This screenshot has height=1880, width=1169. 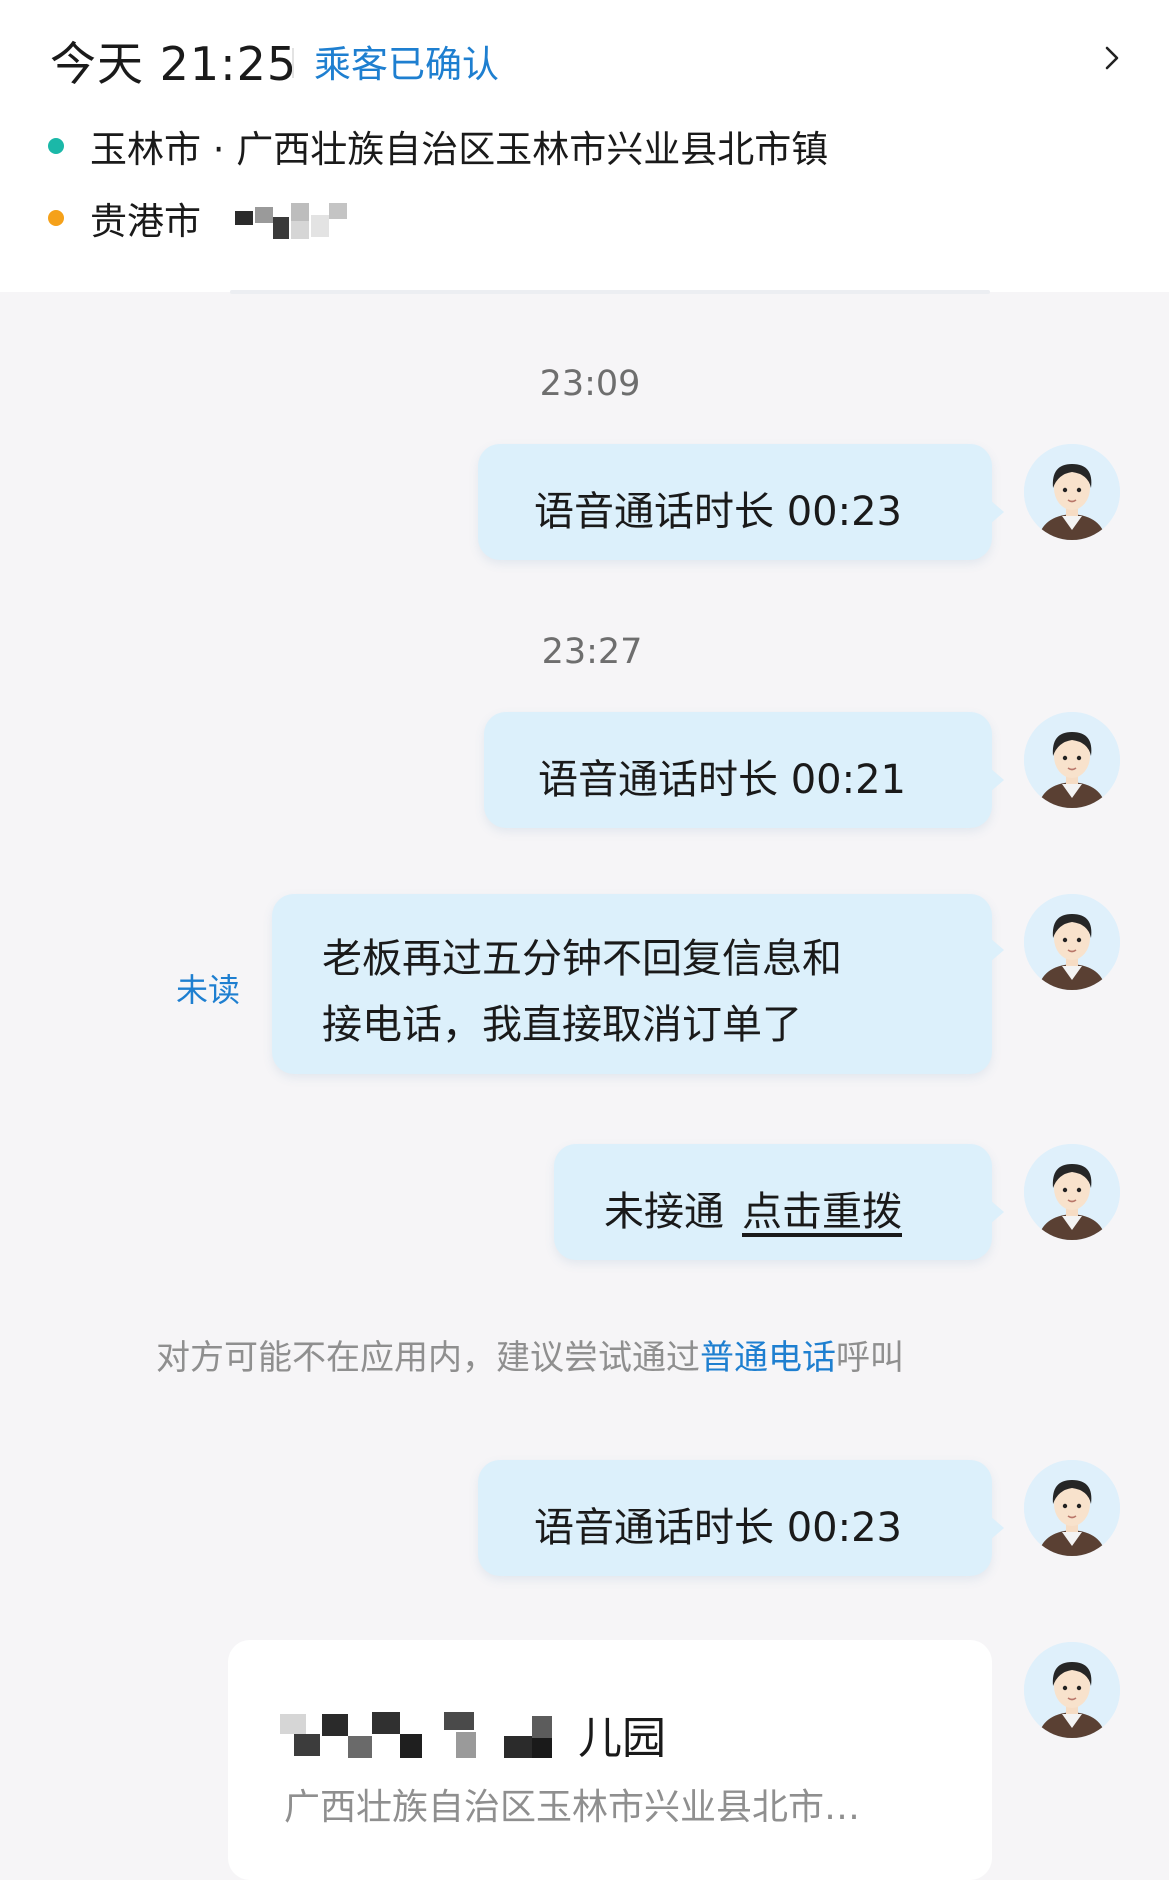 I want to click on location-title: 儿园, so click(x=473, y=1734).